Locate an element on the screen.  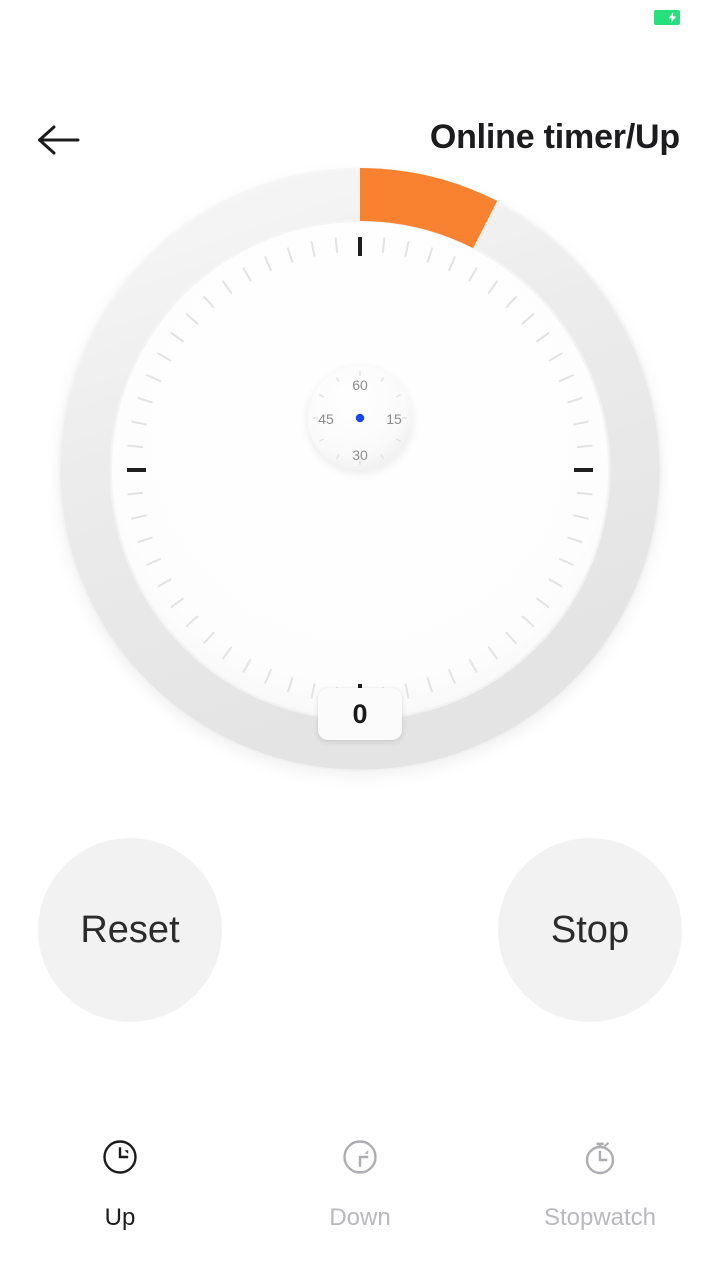
app-header: Online timer/Up is located at coordinates (360, 104).